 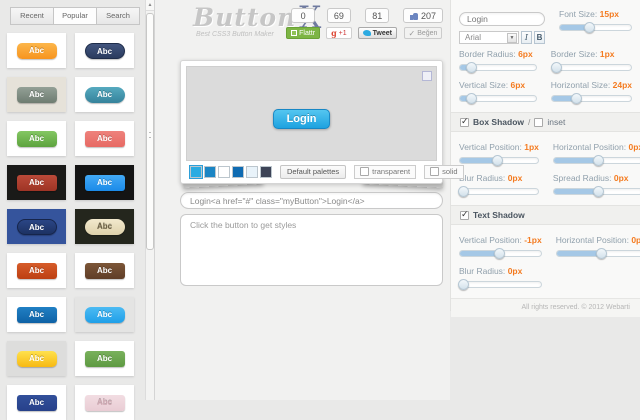 What do you see at coordinates (303, 23) in the screenshot?
I see `flattr-widget: 0 Flattr` at bounding box center [303, 23].